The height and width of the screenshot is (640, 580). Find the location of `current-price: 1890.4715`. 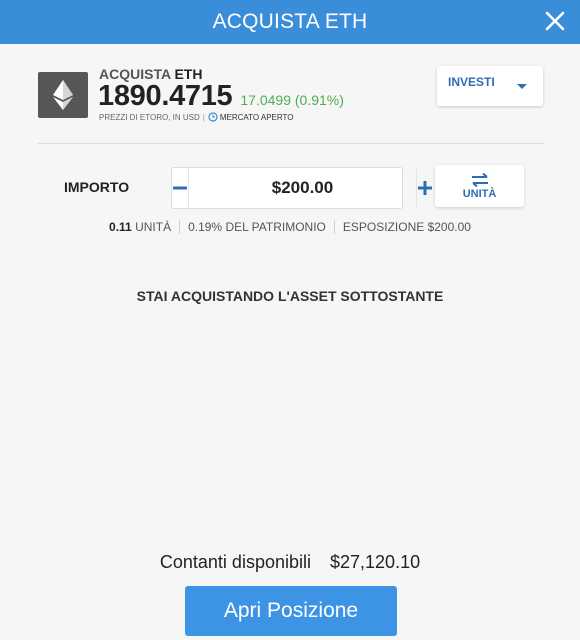

current-price: 1890.4715 is located at coordinates (165, 96).